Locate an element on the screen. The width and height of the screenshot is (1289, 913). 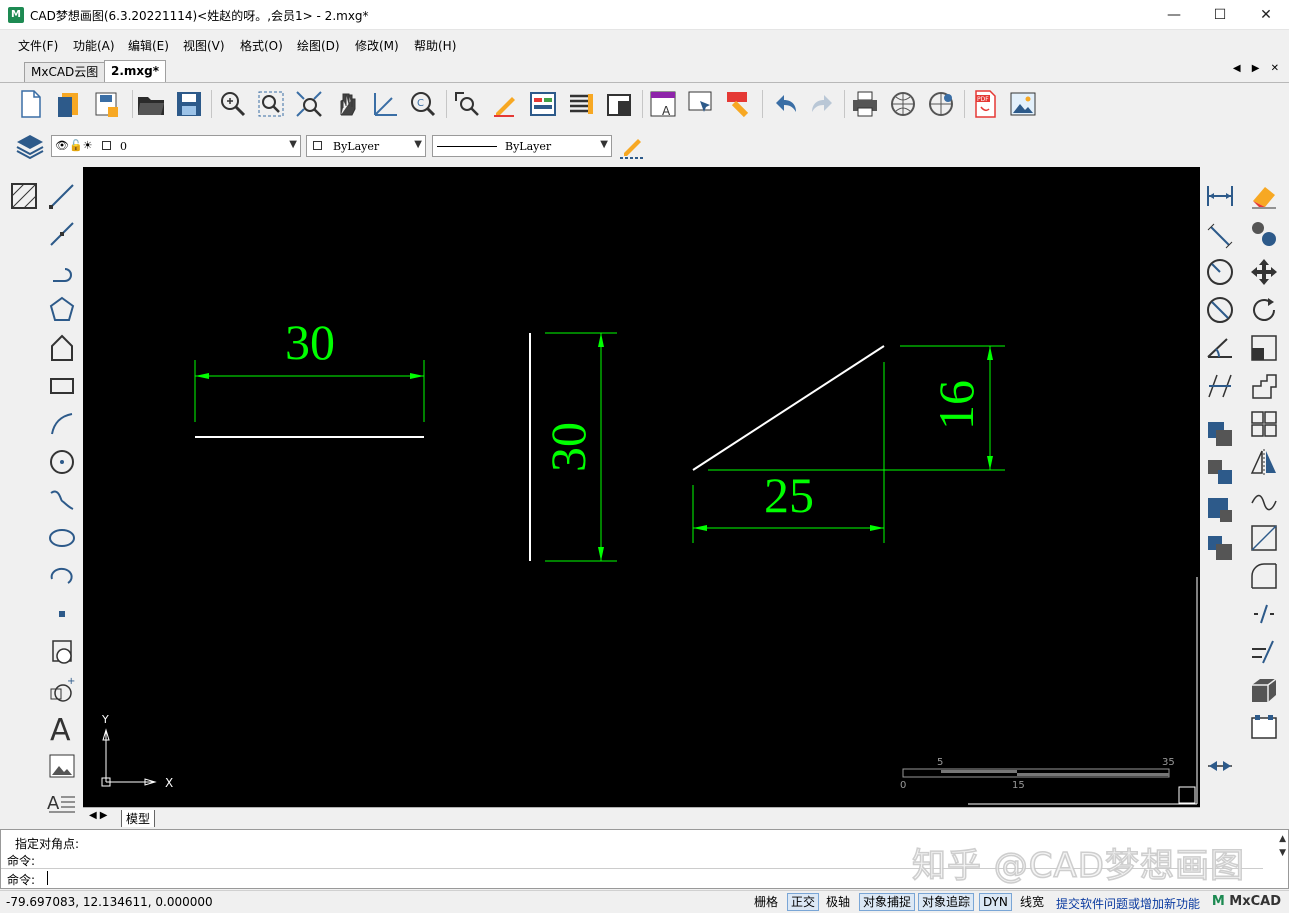
line-icon is located at coordinates (62, 196).